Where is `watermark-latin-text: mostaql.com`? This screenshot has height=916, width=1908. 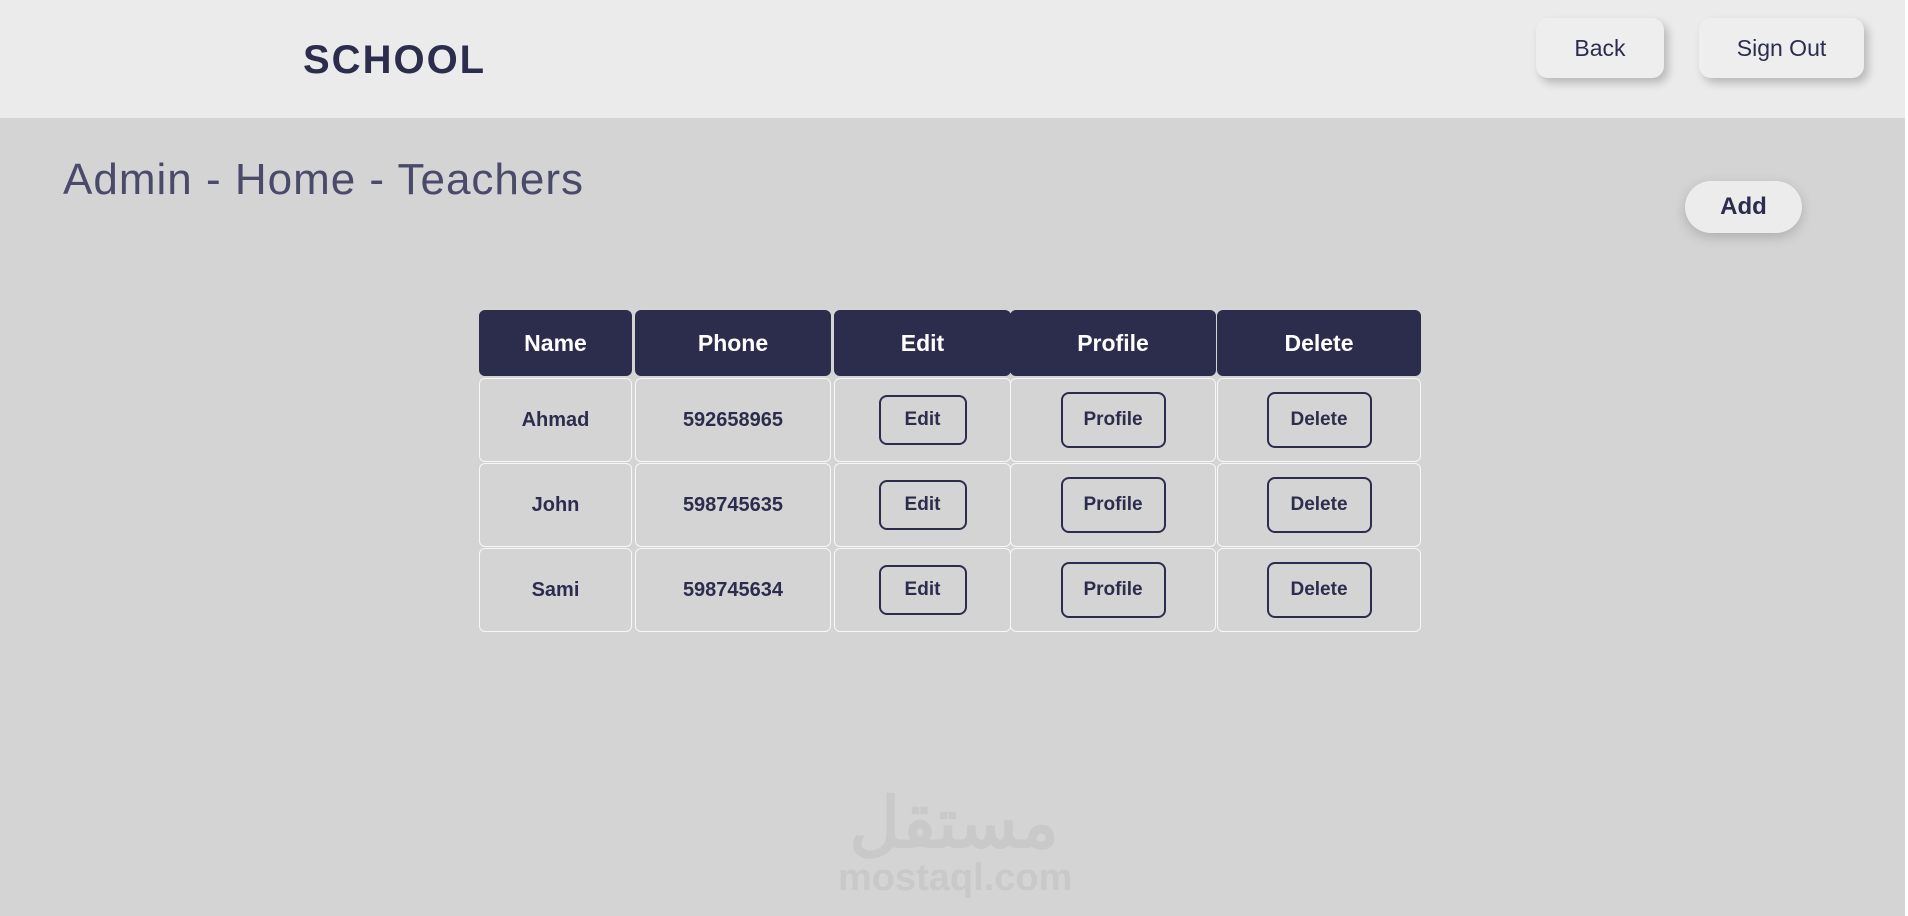 watermark-latin-text: mostaql.com is located at coordinates (955, 878).